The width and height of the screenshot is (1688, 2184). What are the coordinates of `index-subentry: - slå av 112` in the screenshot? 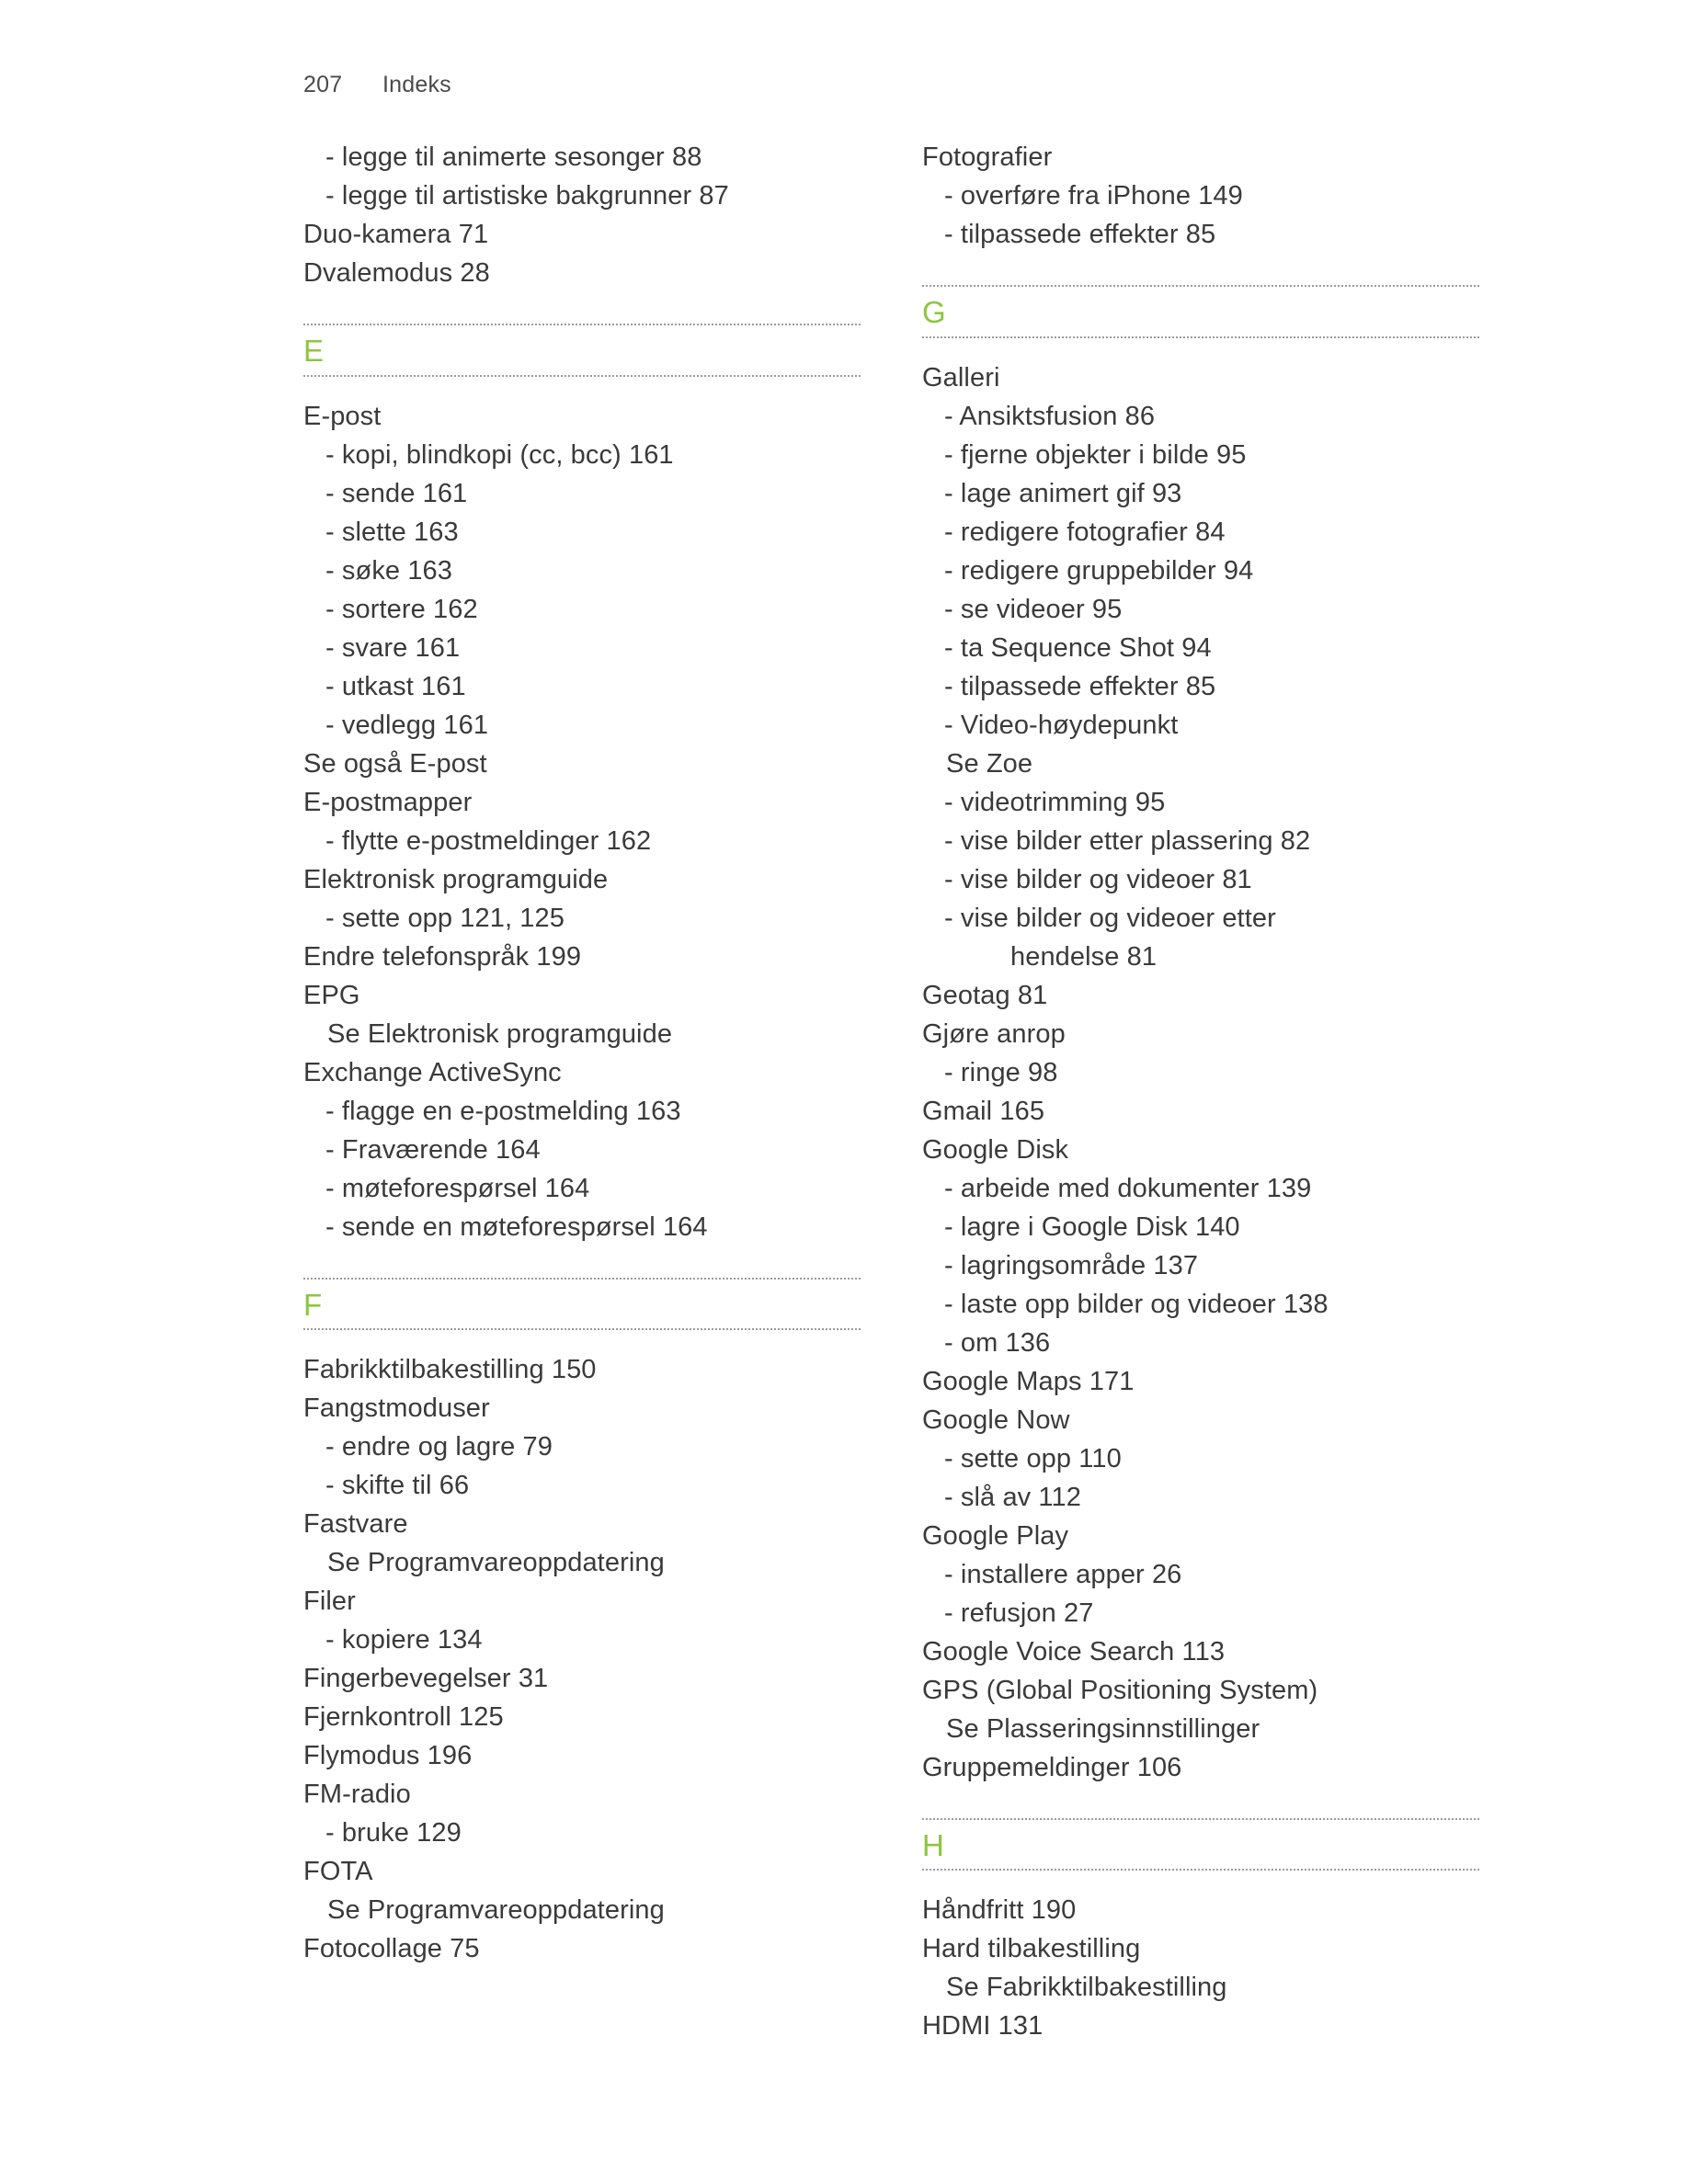 It's located at (1013, 1497).